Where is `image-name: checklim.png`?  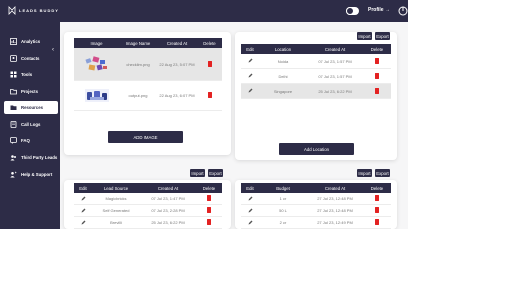
image-name: checklim.png is located at coordinates (138, 64).